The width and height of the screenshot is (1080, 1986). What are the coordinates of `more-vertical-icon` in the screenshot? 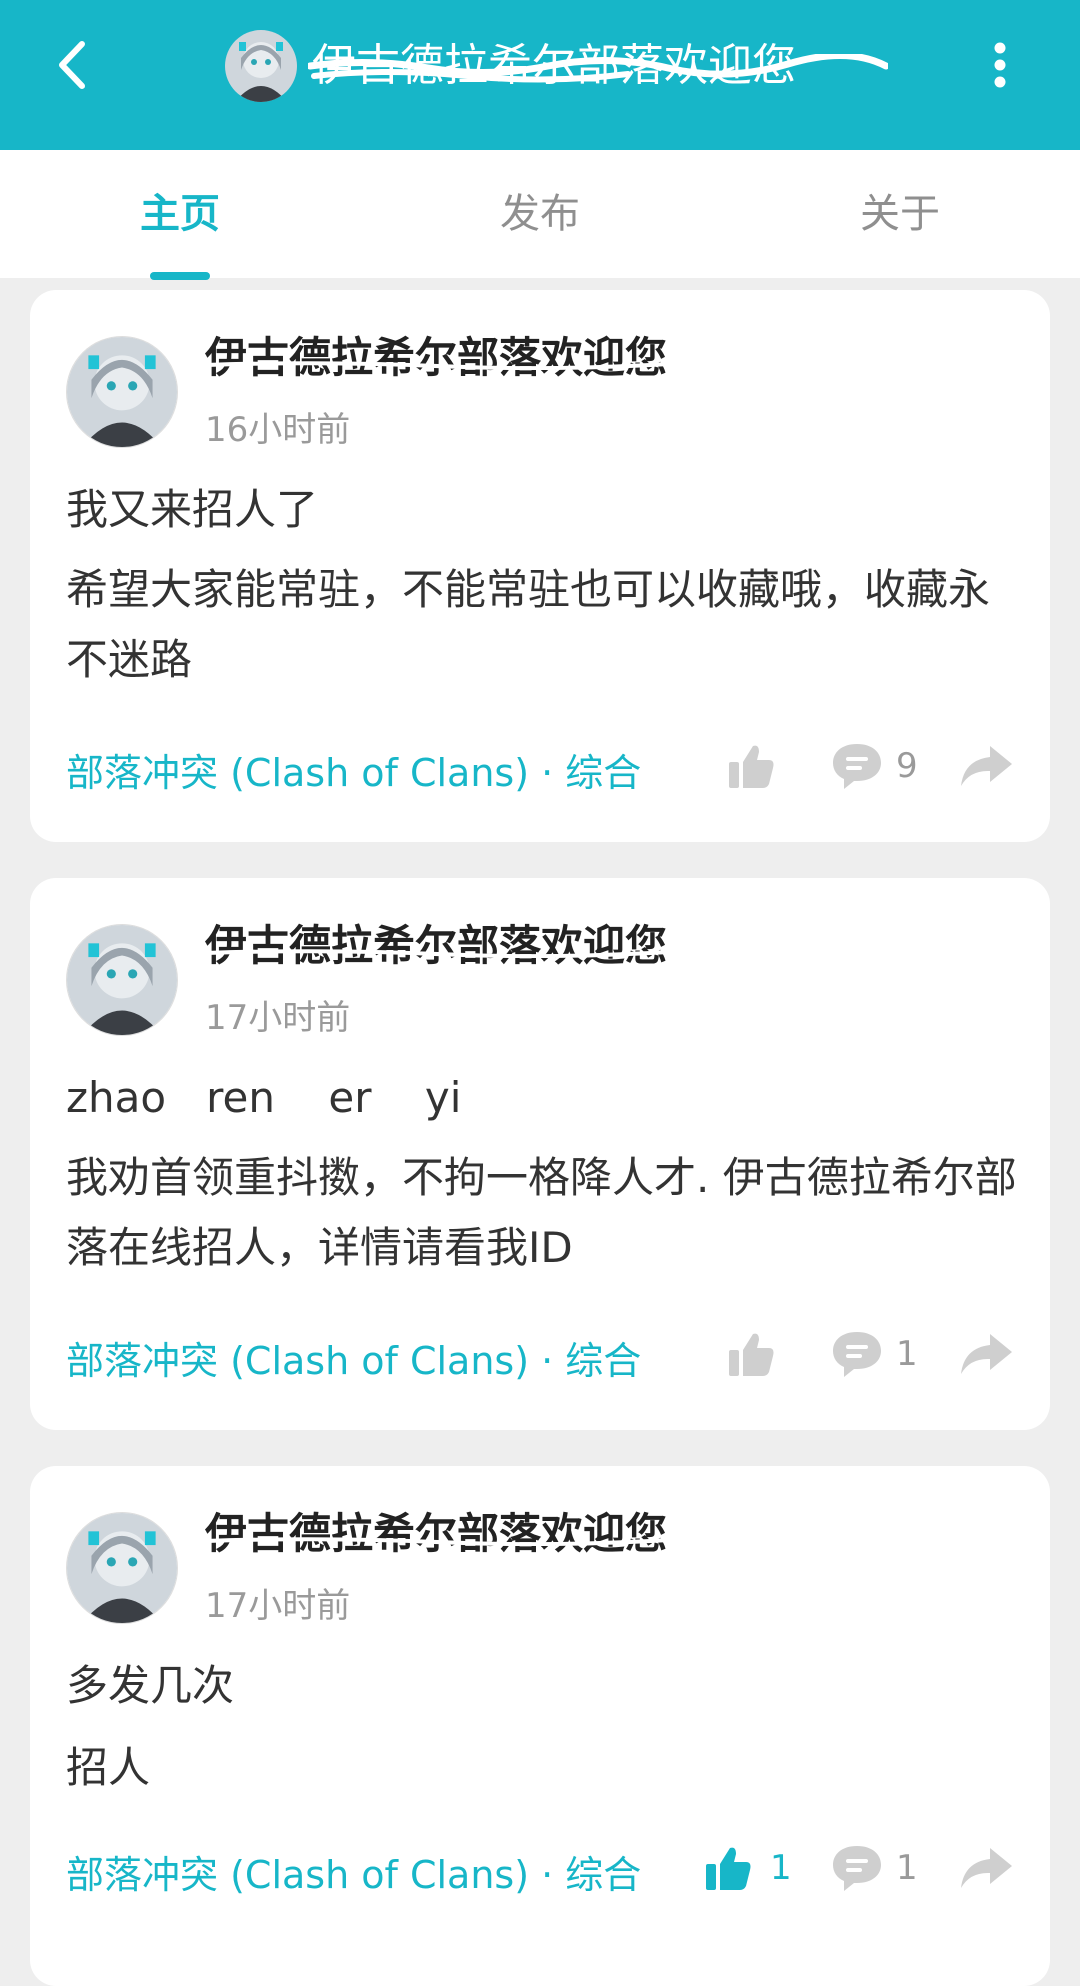 It's located at (1000, 65).